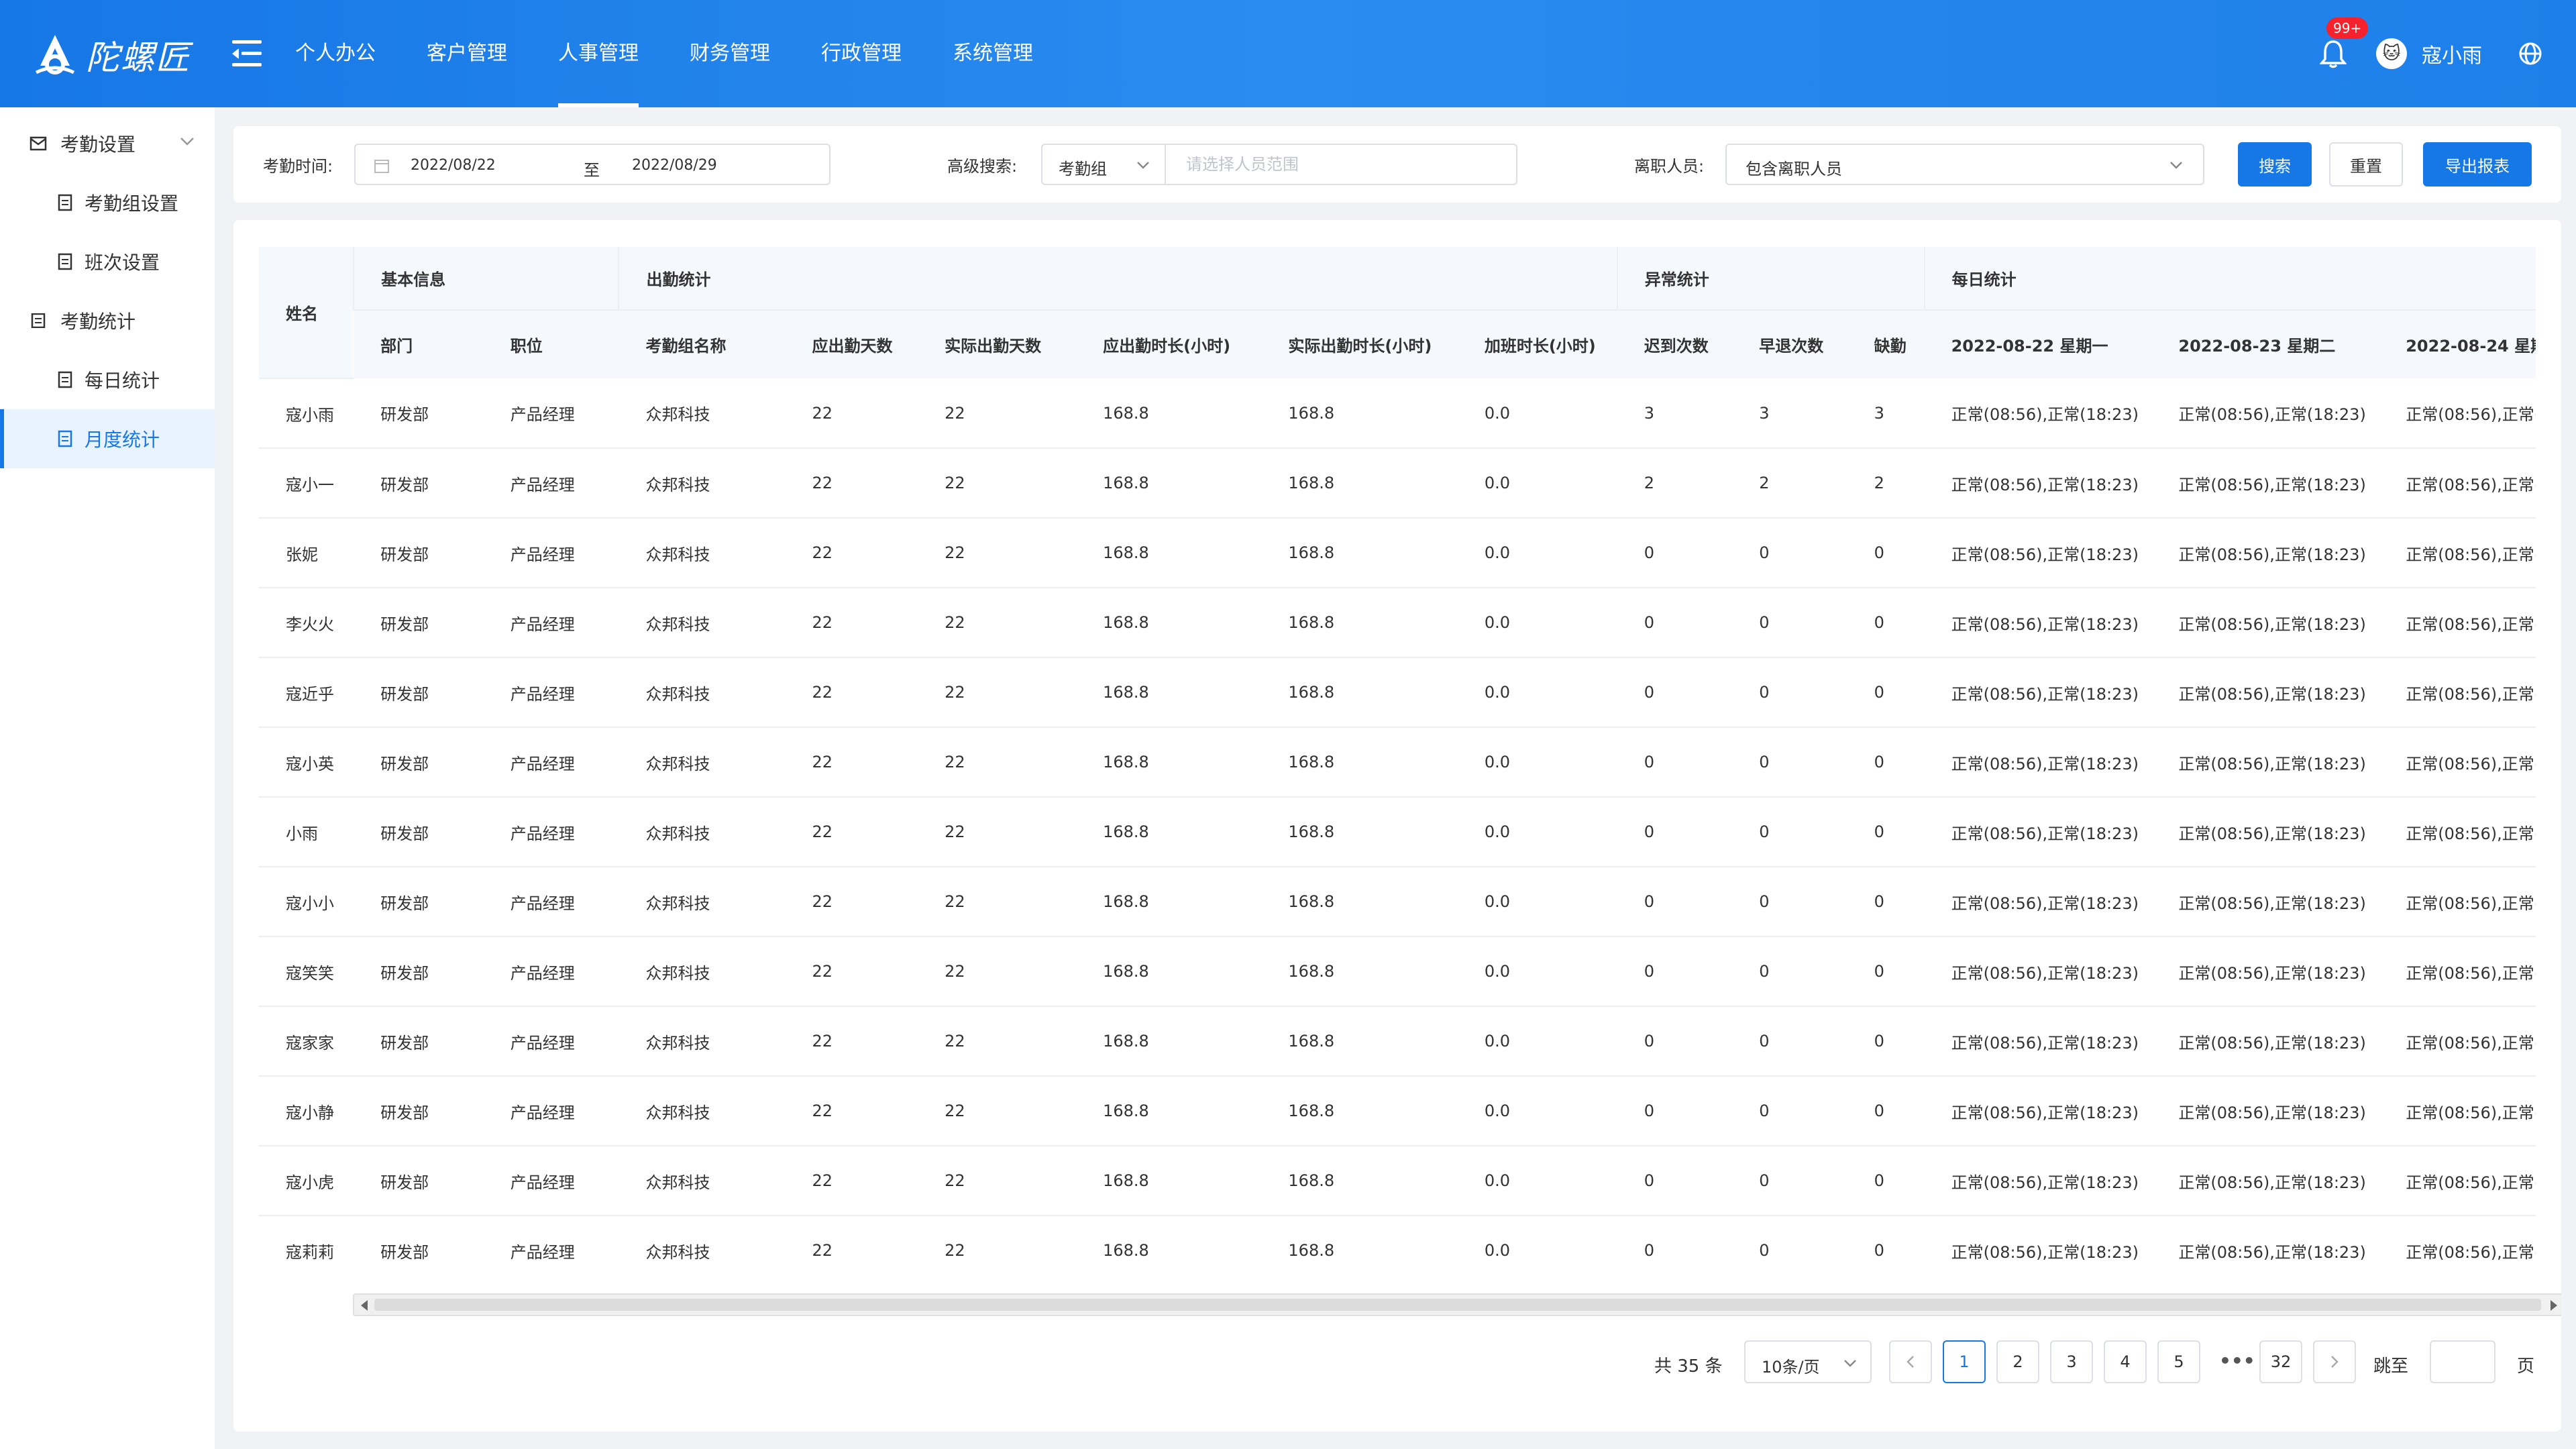 This screenshot has height=1449, width=2576. I want to click on sidebar-group-attendance-settings: 考勤设置, so click(107, 143).